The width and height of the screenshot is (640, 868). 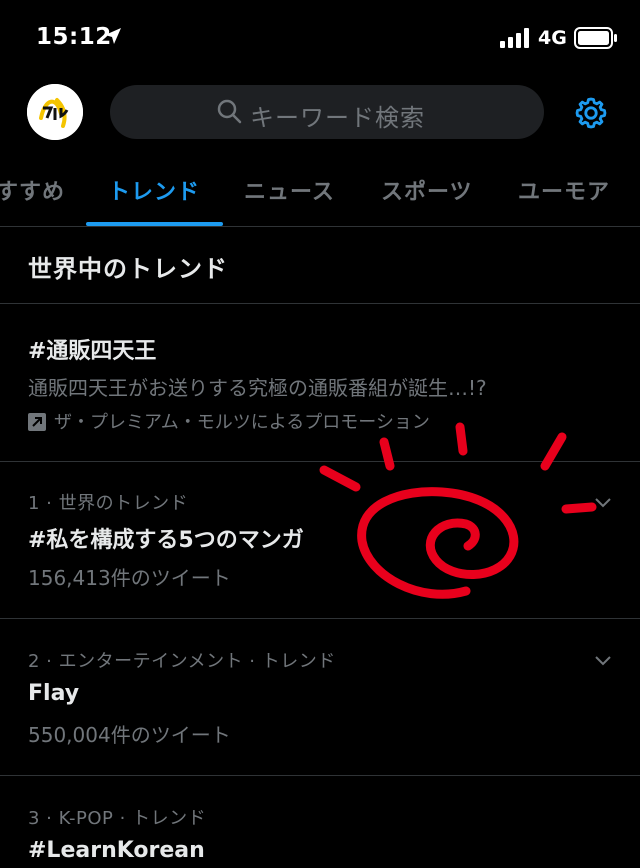 I want to click on promoted-by: ザ・プレミアム・モルツによるプロモーション, so click(x=229, y=421).